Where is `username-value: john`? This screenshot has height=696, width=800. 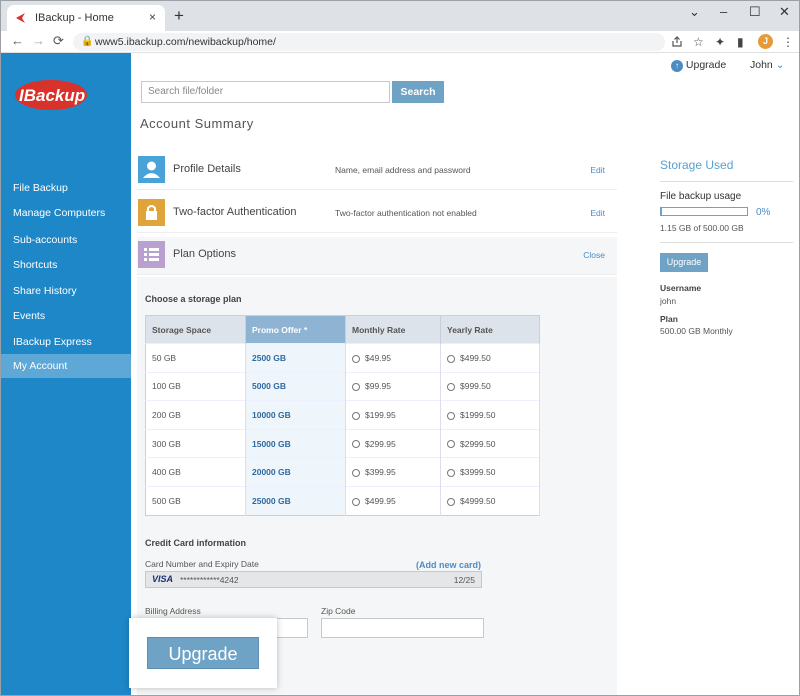 username-value: john is located at coordinates (668, 301).